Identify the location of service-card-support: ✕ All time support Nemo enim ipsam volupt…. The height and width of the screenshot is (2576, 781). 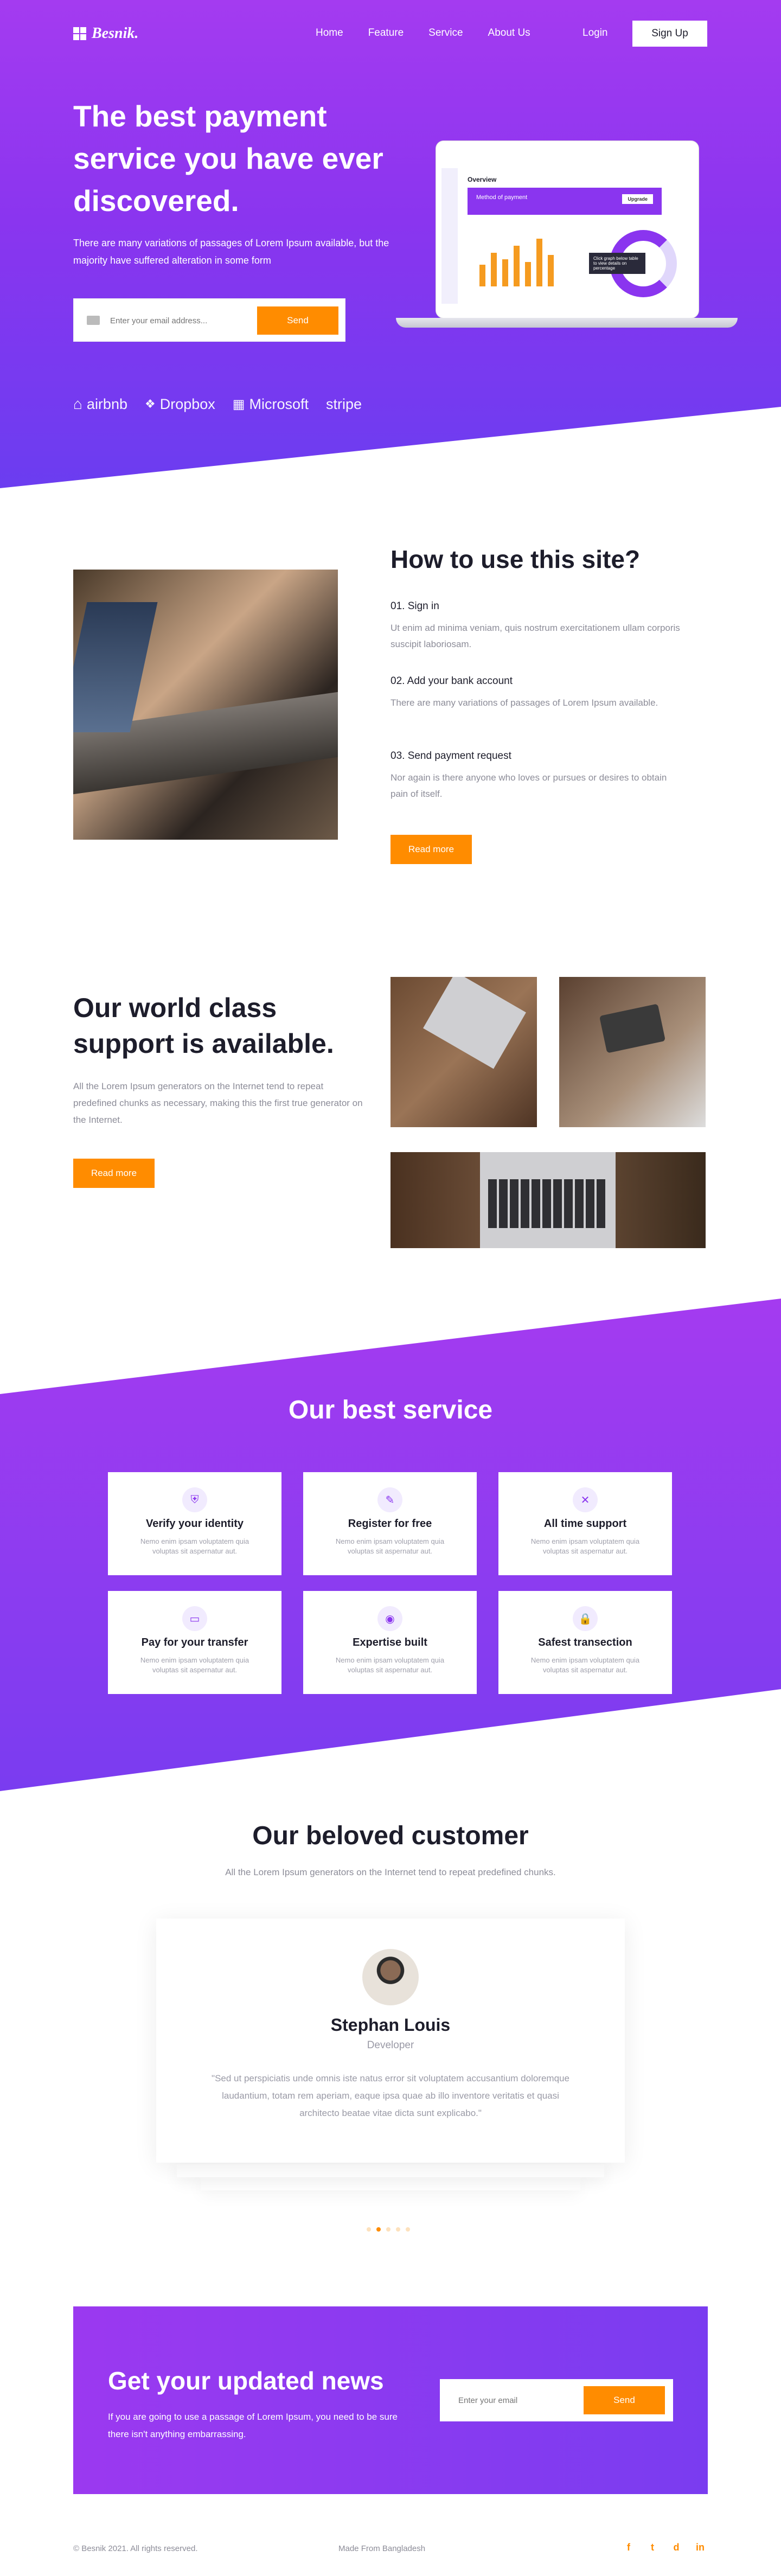
(585, 1523).